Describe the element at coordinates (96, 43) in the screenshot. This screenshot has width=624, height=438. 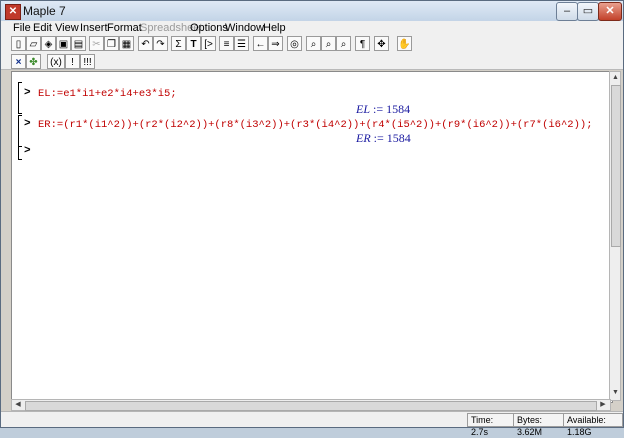
I see `cut-icon: ✂` at that location.